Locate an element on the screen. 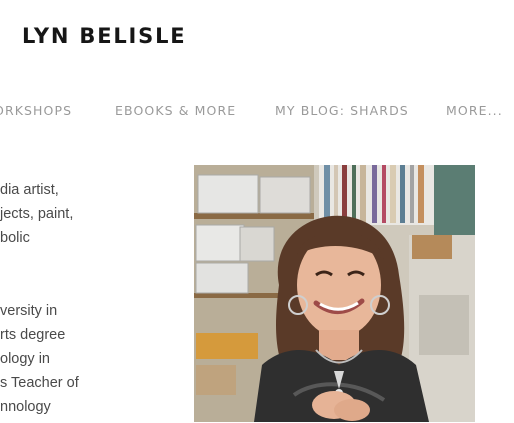  nav-item-ebooks: EBOOKS & MORE is located at coordinates (175, 110).